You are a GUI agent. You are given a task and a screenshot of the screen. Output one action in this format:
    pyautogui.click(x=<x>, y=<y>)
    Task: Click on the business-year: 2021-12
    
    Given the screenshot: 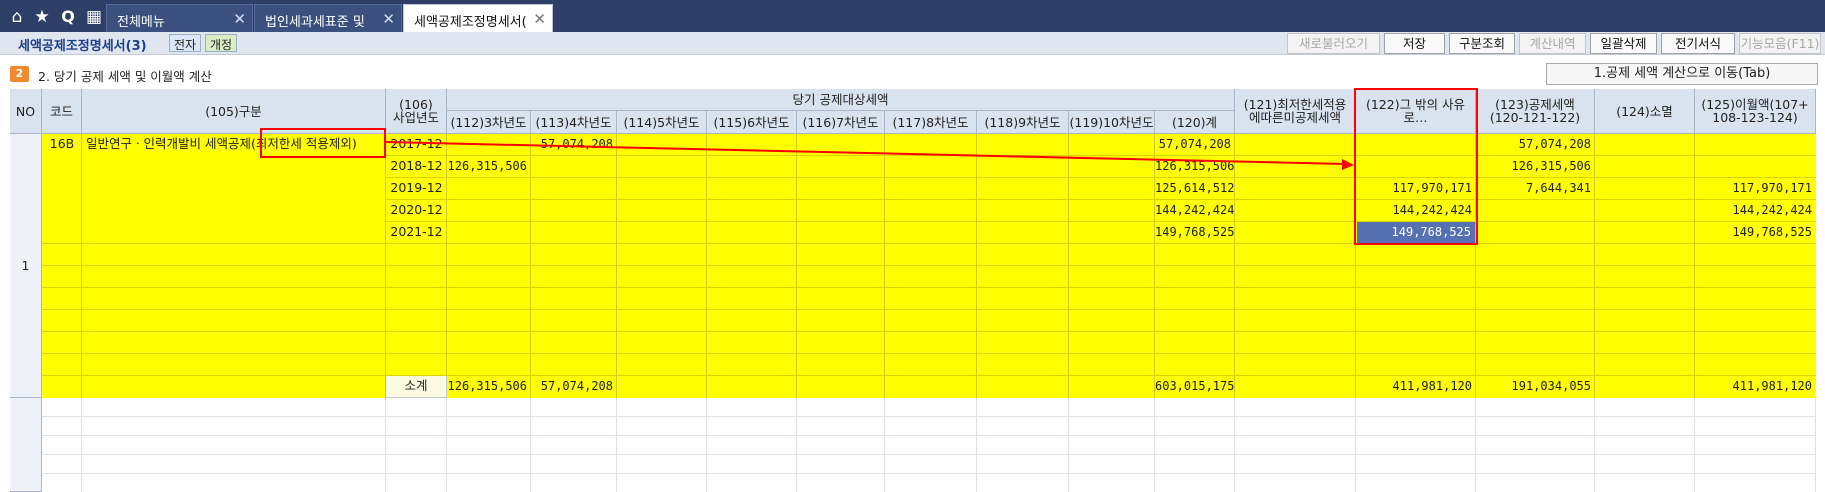 What is the action you would take?
    pyautogui.click(x=416, y=233)
    